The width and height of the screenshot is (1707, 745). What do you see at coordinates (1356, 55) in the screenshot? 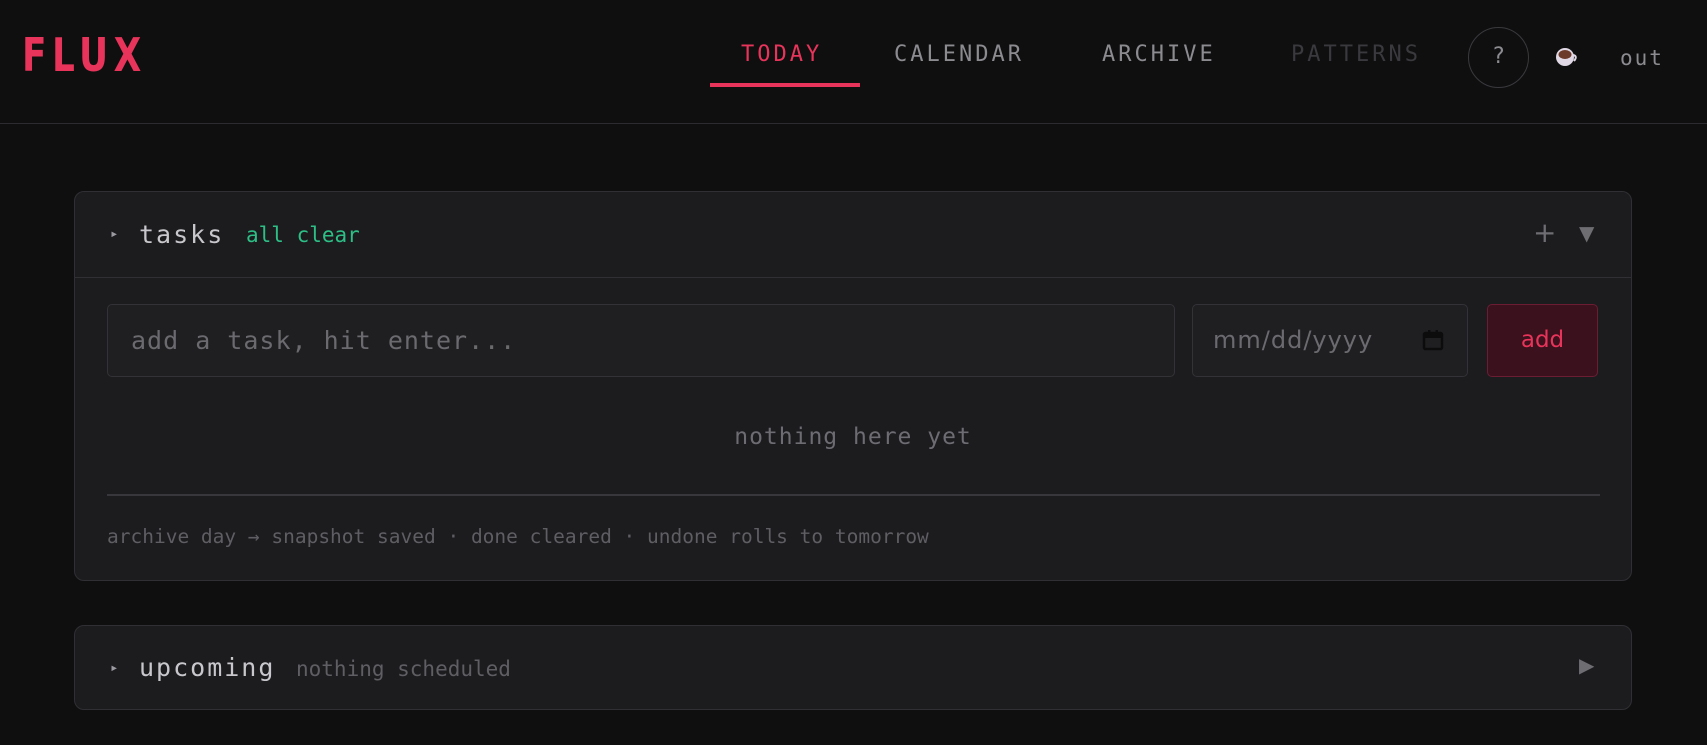
I see `tab-patterns: PATTERNS` at bounding box center [1356, 55].